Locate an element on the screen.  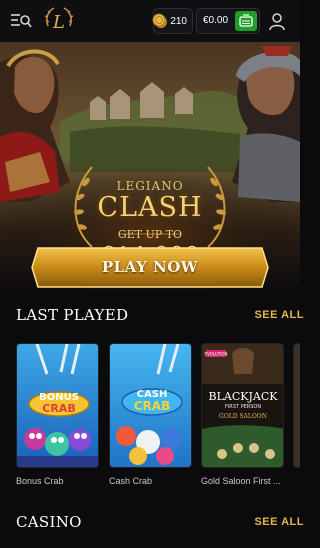
coins-counter: 210 is located at coordinates (172, 21).